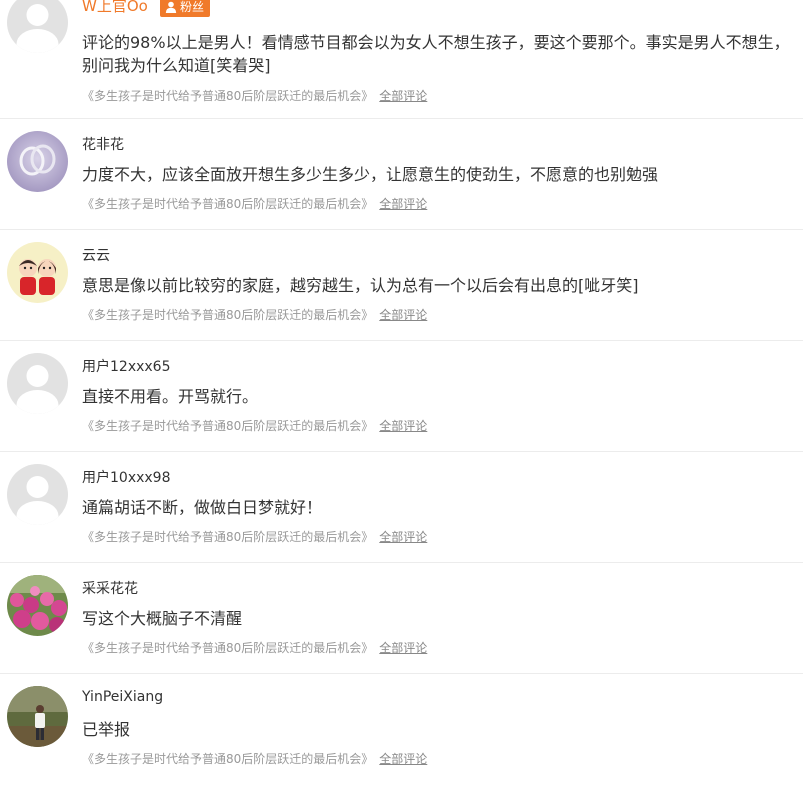 The width and height of the screenshot is (803, 785). Describe the element at coordinates (202, 507) in the screenshot. I see `comment-text: 通篇胡话不断，做做白日梦就好！` at that location.